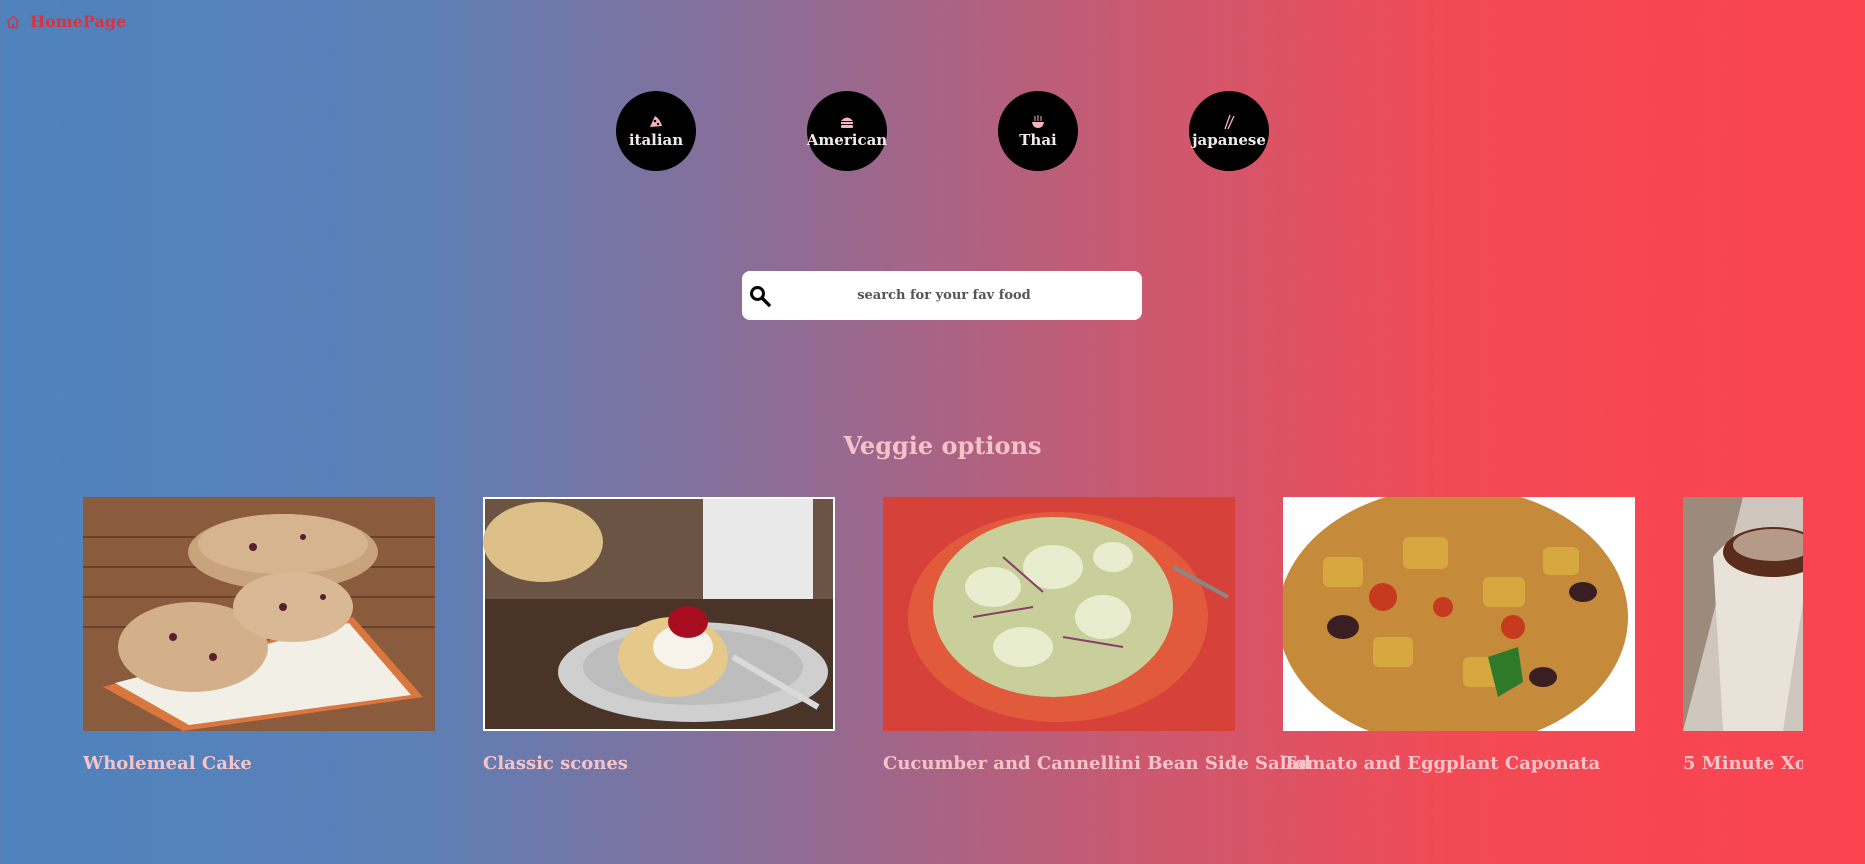  I want to click on recipe-card: Wholemeal Cake, so click(259, 635).